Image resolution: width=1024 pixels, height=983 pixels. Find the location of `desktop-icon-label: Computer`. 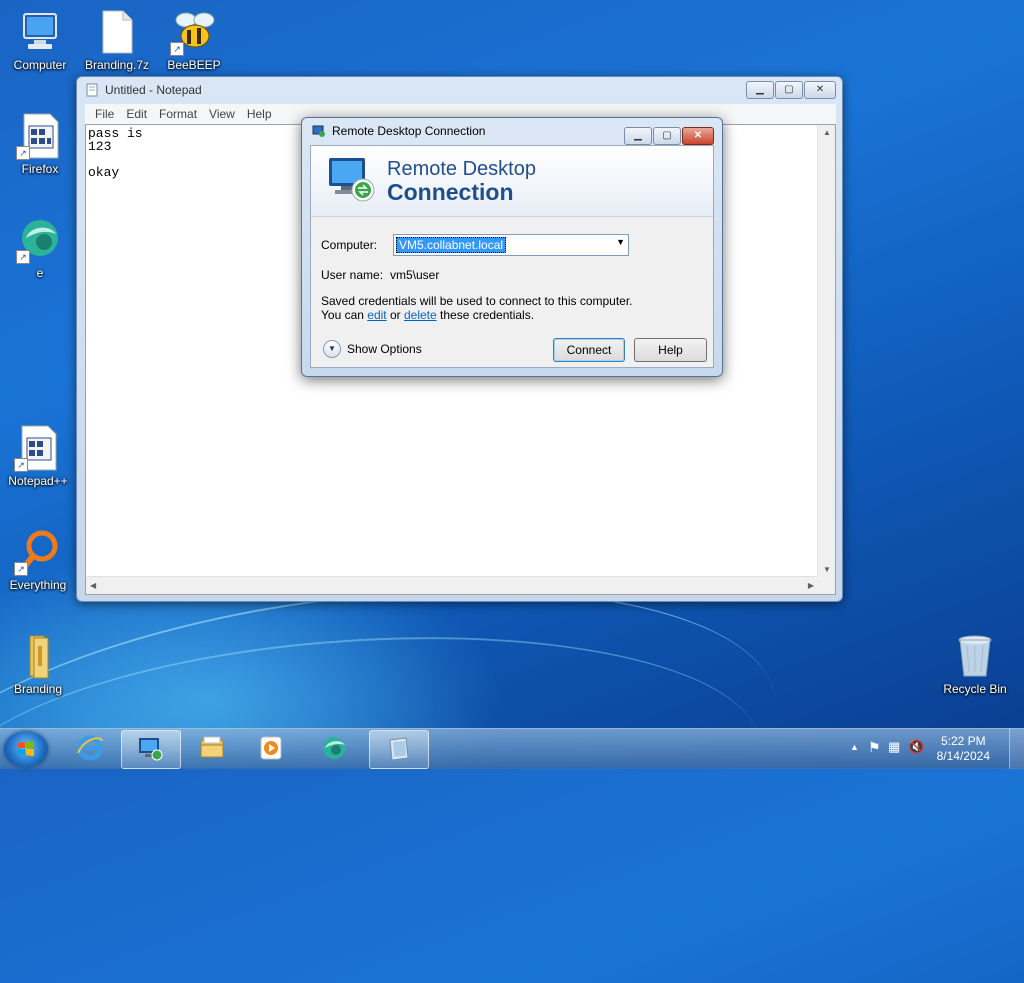

desktop-icon-label: Computer is located at coordinates (40, 65).